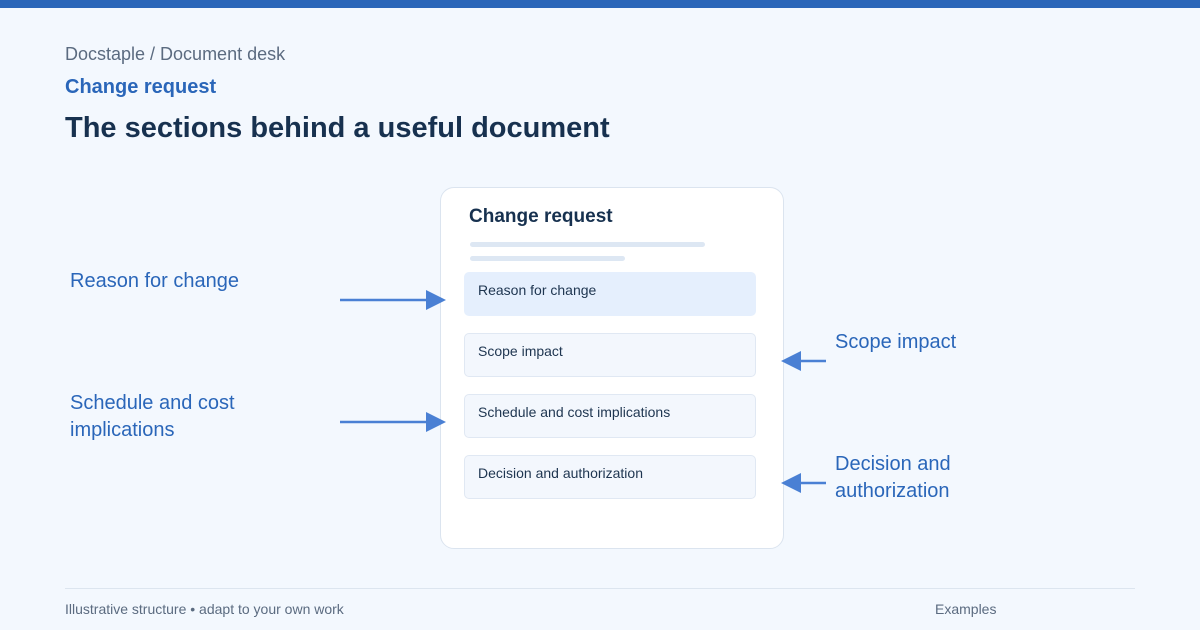 This screenshot has width=1200, height=630. I want to click on section-label: Schedule and cost implications, so click(574, 412).